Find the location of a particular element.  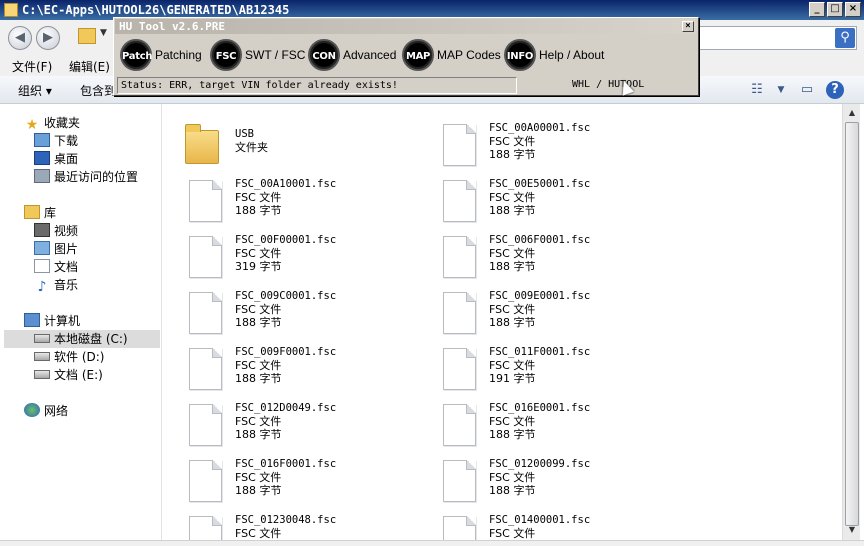

nav-computer: 计算机 is located at coordinates (52, 321).